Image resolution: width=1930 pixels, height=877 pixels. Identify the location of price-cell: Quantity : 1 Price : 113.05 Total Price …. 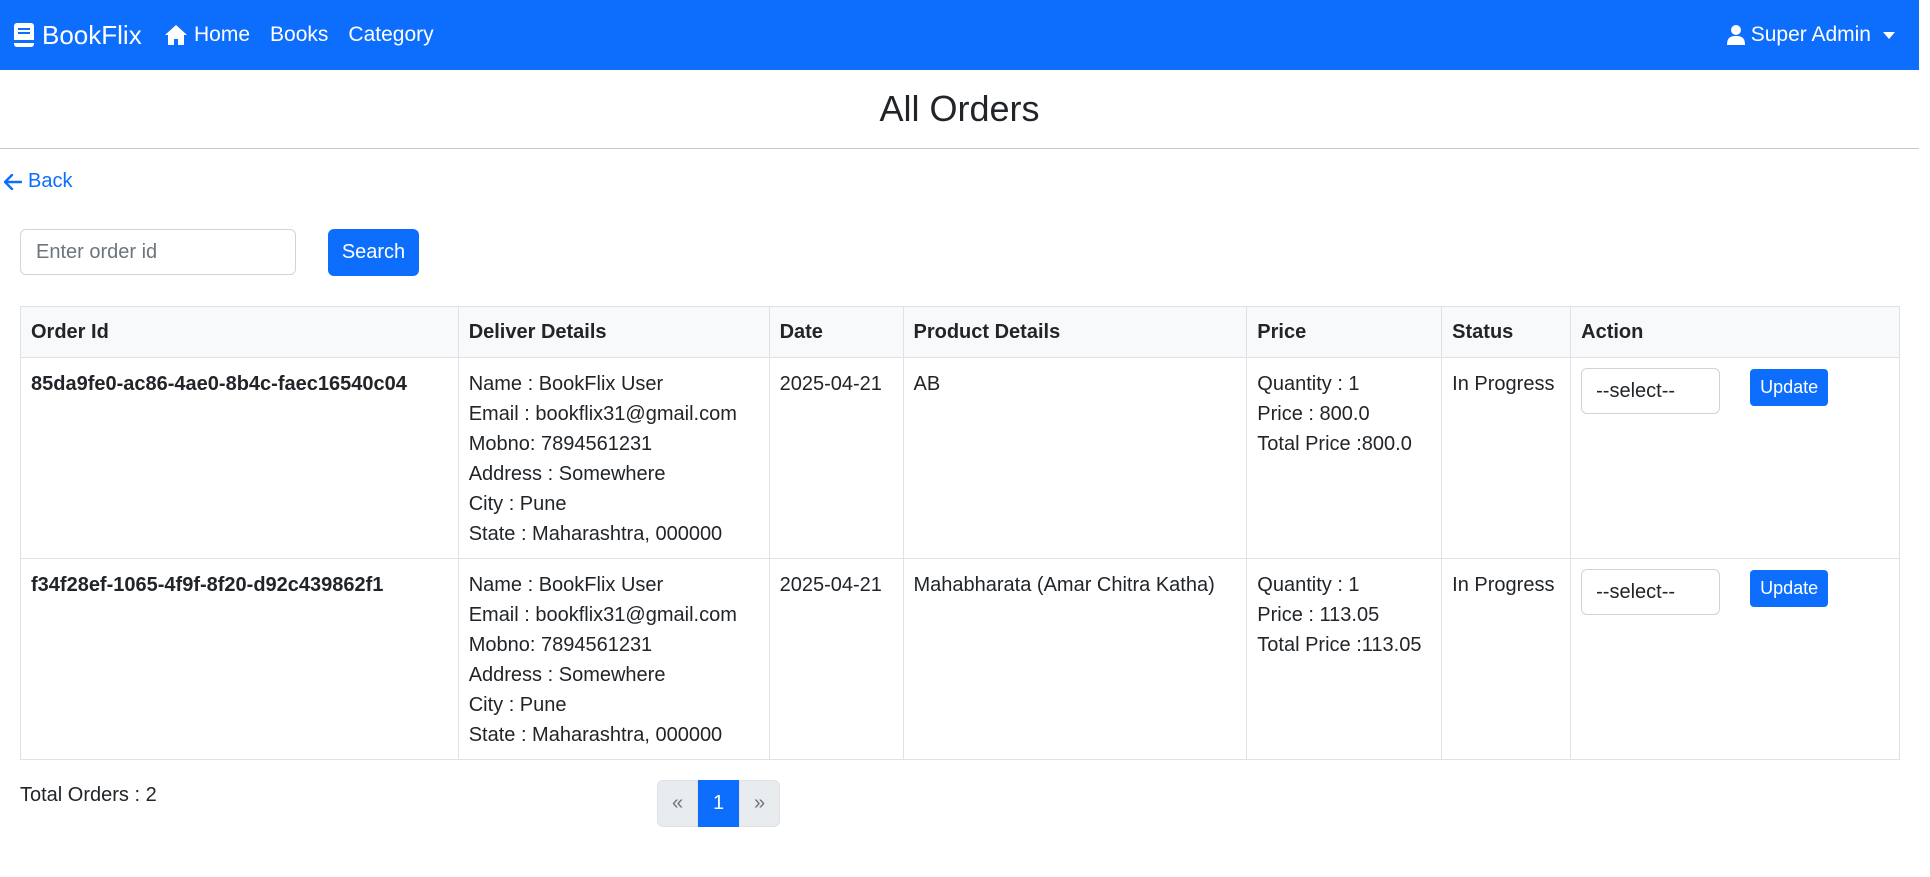
(1344, 659).